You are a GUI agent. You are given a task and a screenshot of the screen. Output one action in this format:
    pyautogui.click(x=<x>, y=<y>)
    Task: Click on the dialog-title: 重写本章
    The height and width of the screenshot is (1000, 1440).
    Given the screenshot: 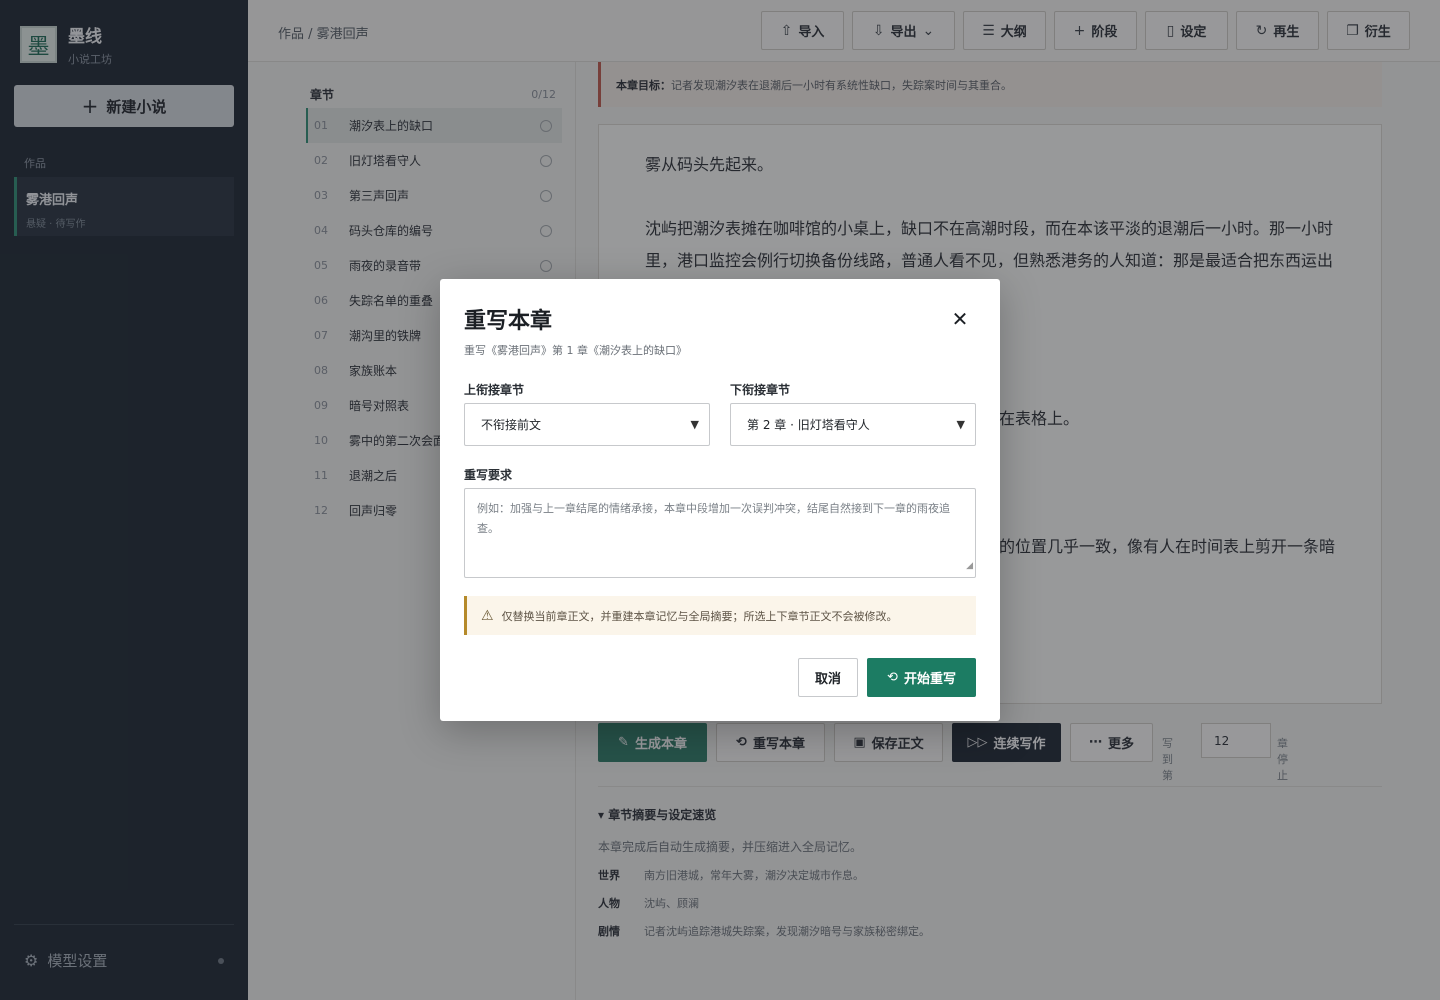 What is the action you would take?
    pyautogui.click(x=508, y=321)
    